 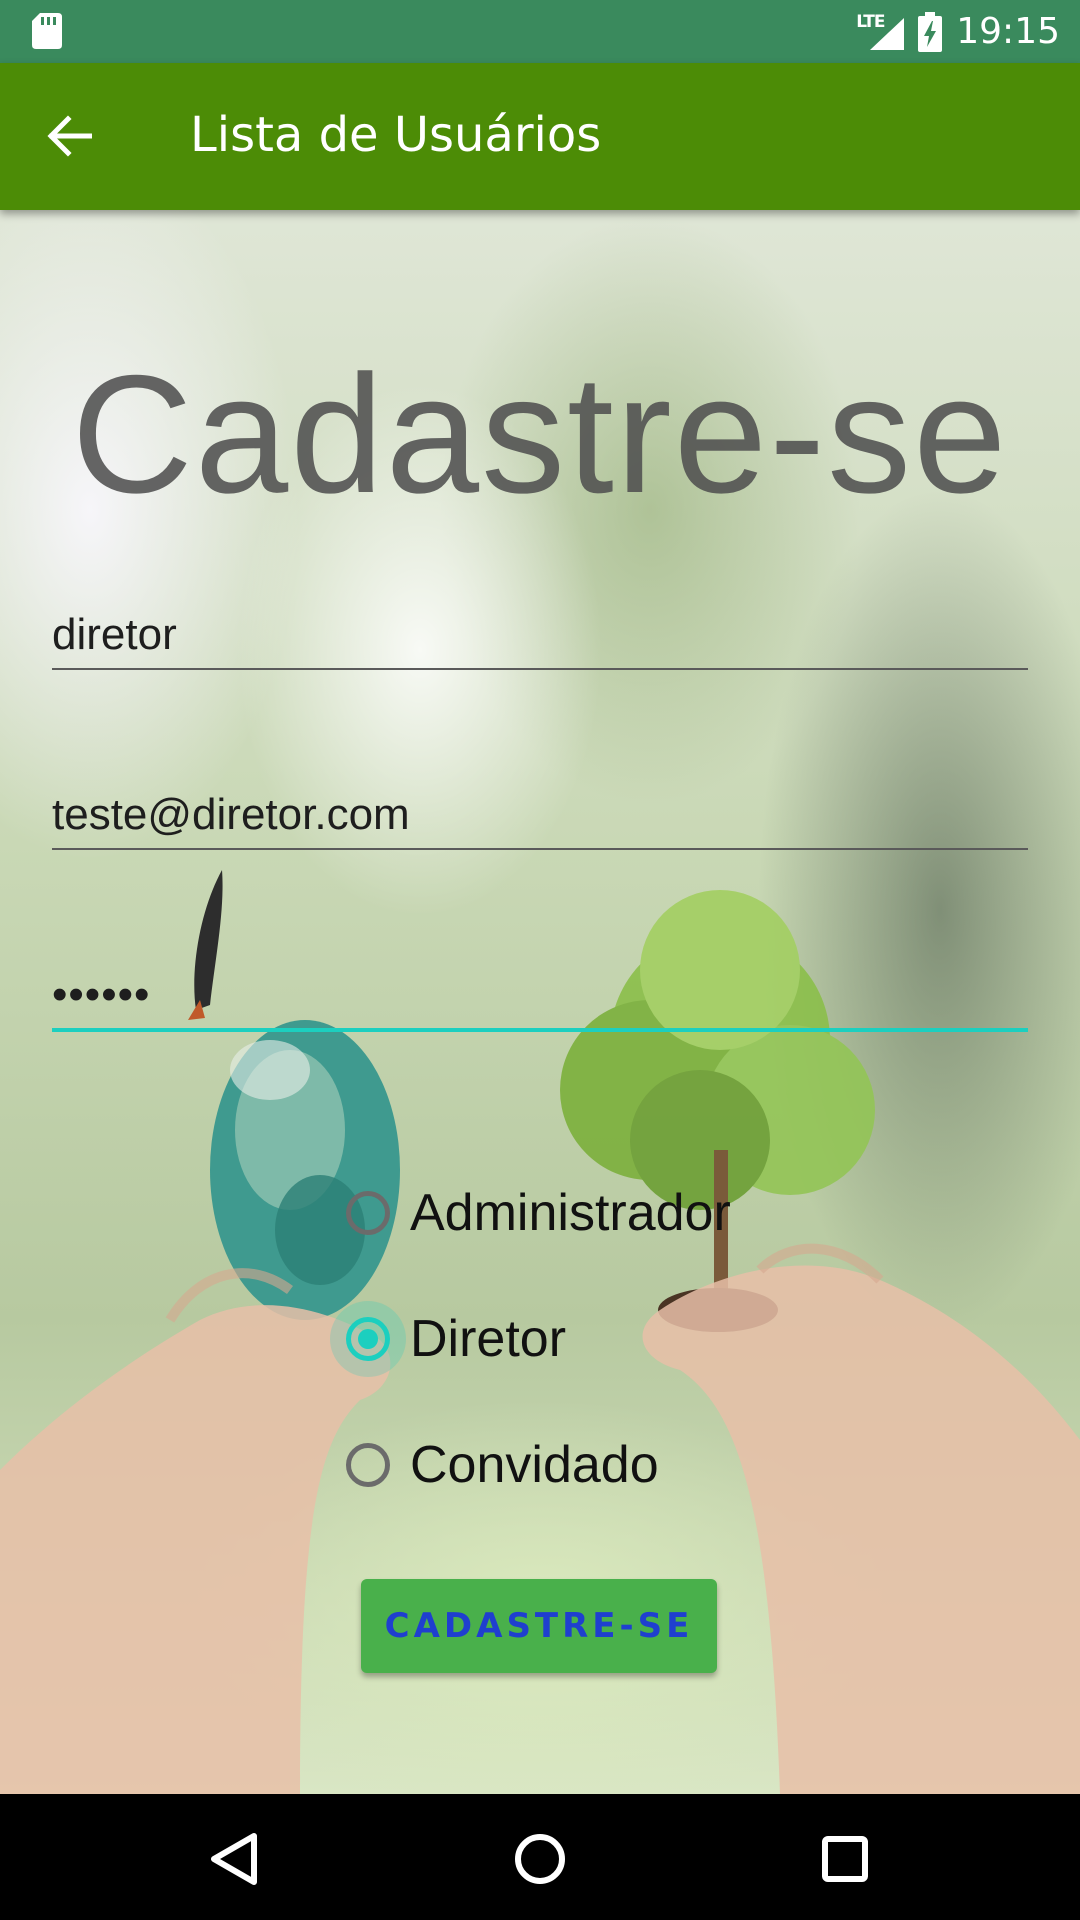 I want to click on email-field-underline, so click(x=540, y=849).